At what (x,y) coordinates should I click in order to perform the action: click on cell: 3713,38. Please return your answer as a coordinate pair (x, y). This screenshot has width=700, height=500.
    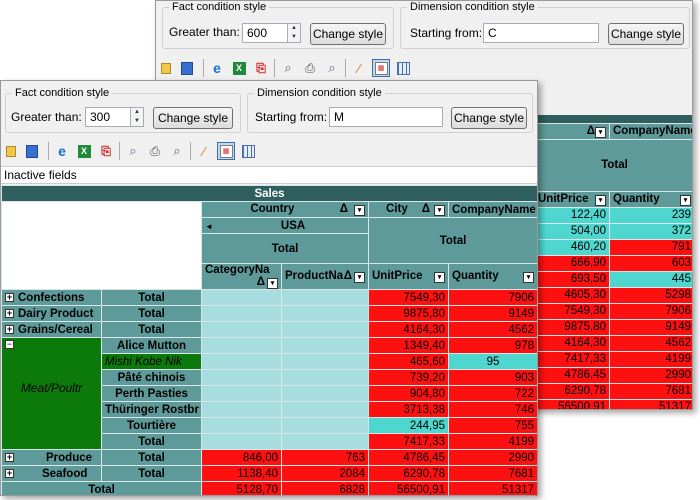
    Looking at the image, I should click on (408, 409).